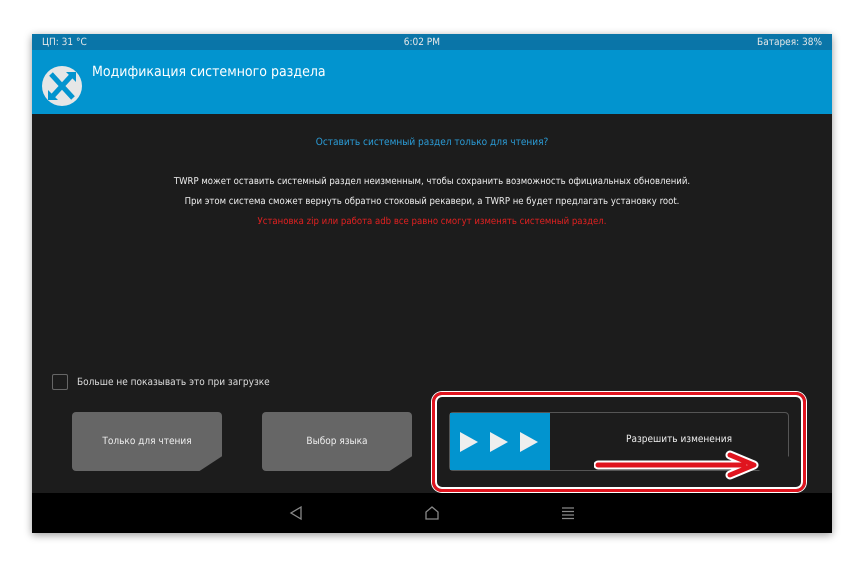 This screenshot has width=864, height=566. What do you see at coordinates (432, 142) in the screenshot?
I see `question-text: Оставить системный раздел только для чтения?` at bounding box center [432, 142].